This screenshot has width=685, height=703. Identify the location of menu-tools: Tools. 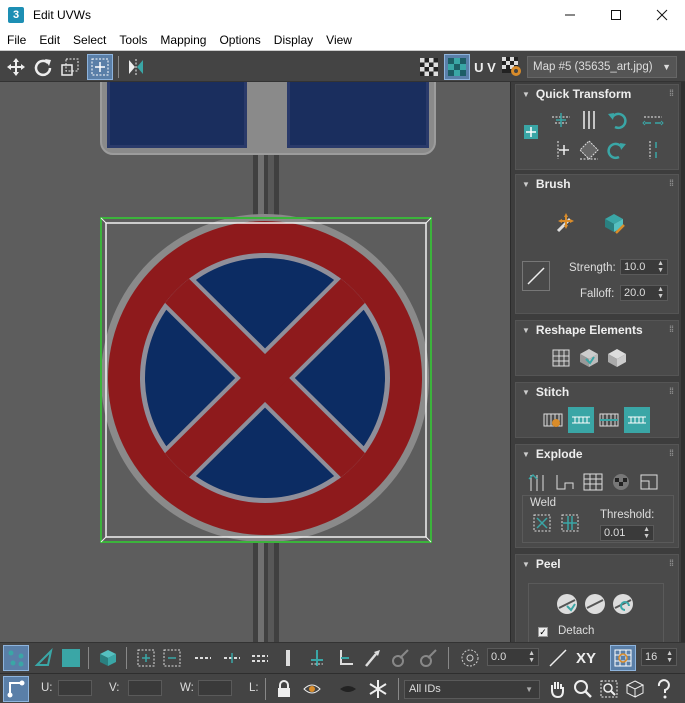
(132, 40).